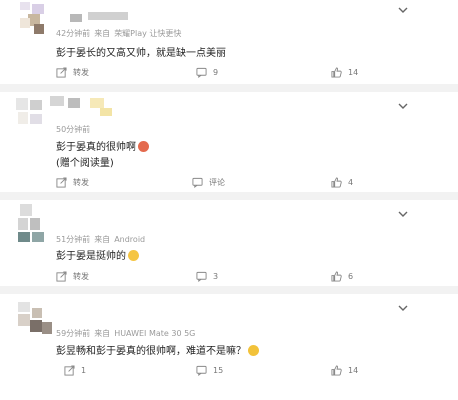  I want to click on heart-eyes-emoji-icon, so click(143, 146).